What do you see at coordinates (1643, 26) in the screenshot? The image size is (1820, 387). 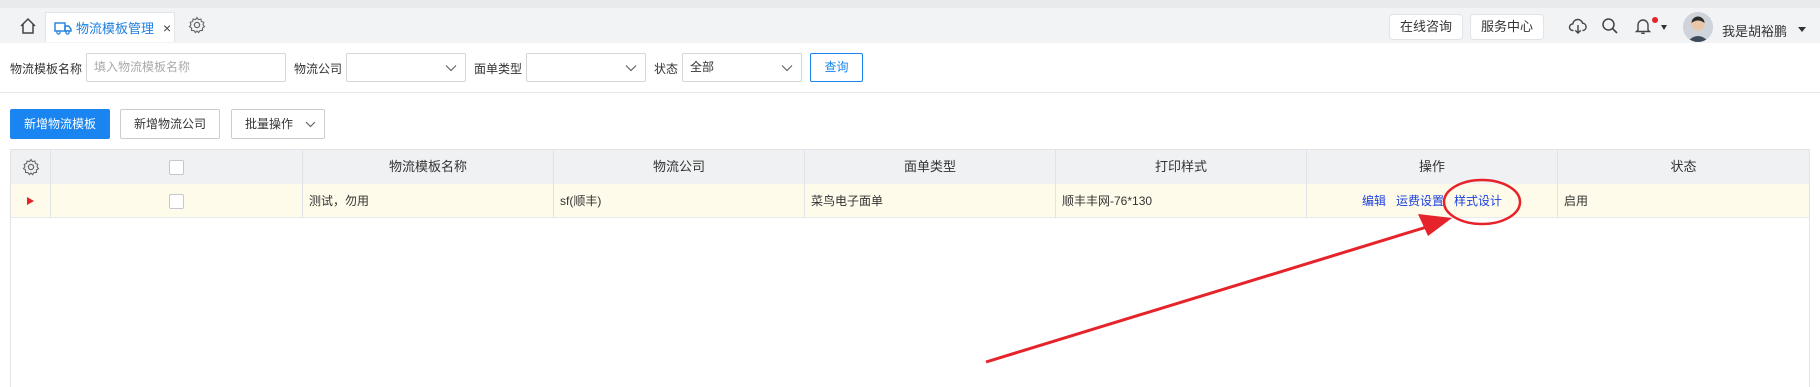 I see `bell-icon` at bounding box center [1643, 26].